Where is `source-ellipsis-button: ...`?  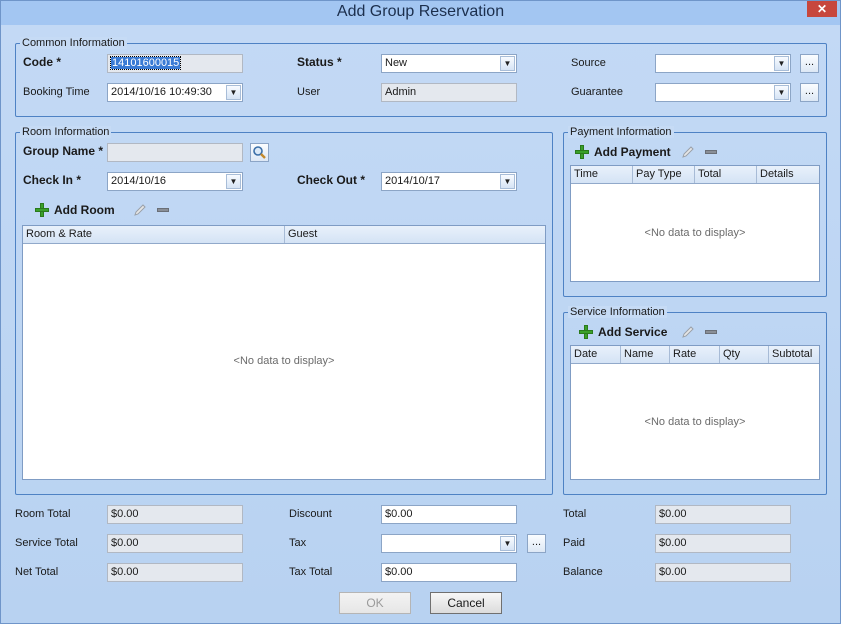
source-ellipsis-button: ... is located at coordinates (809, 63).